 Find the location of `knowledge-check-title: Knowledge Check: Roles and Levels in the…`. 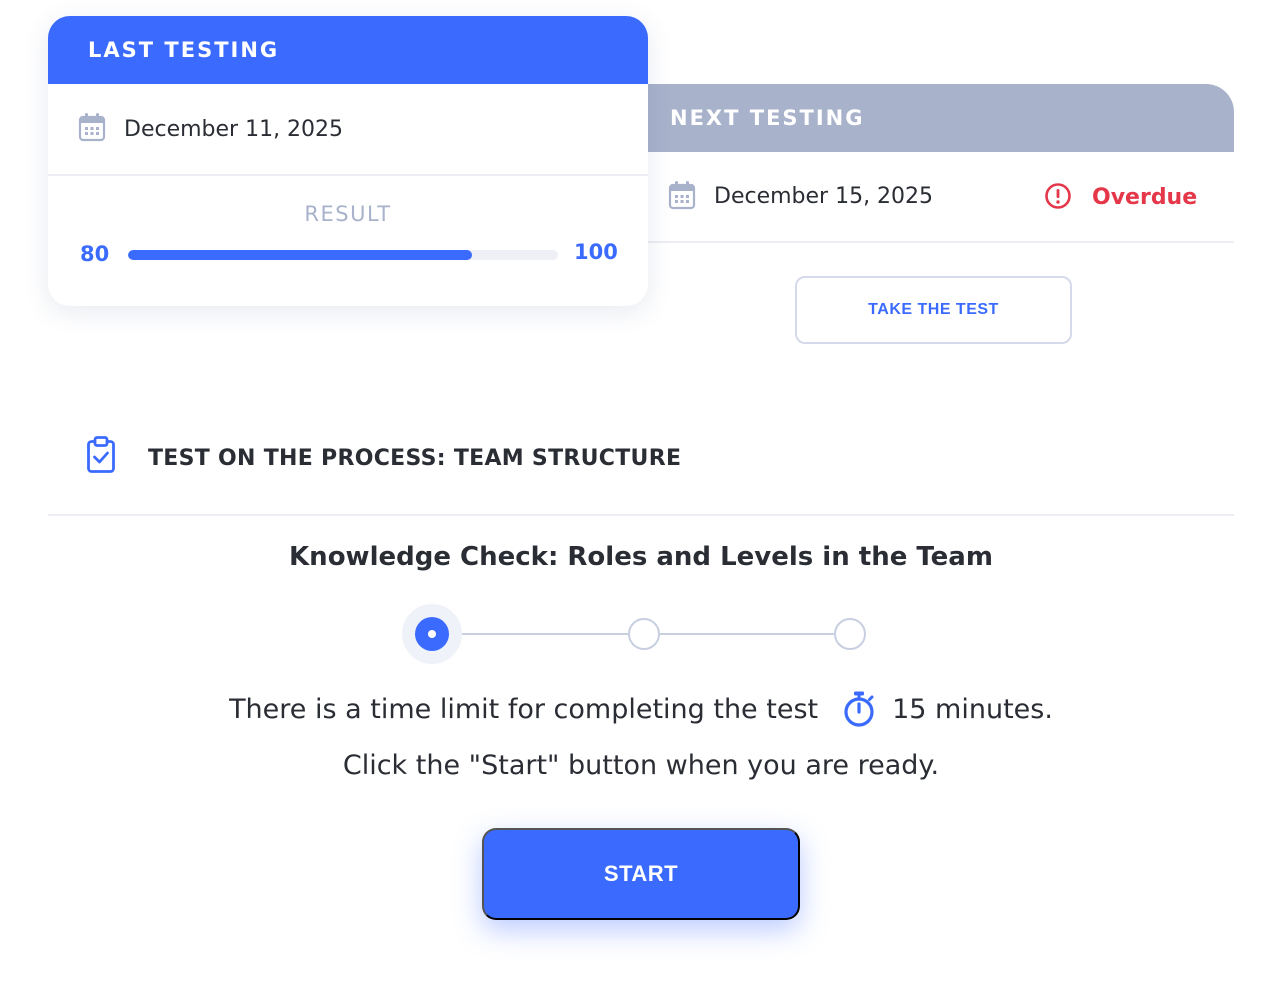

knowledge-check-title: Knowledge Check: Roles and Levels in the… is located at coordinates (641, 557).